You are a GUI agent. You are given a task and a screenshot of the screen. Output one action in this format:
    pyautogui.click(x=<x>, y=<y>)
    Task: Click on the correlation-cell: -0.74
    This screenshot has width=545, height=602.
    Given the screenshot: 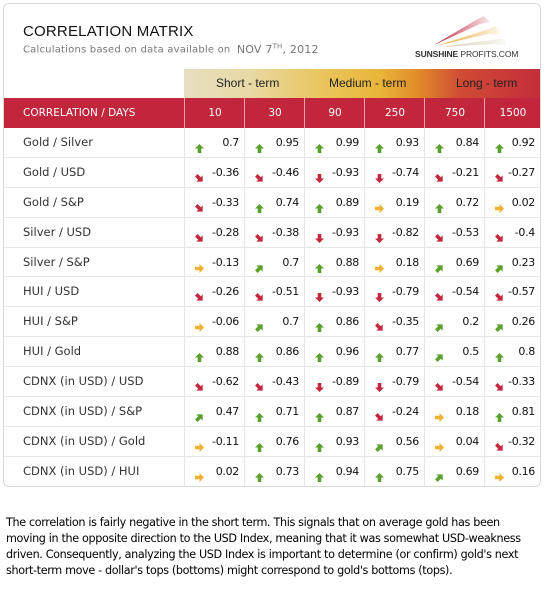 What is the action you would take?
    pyautogui.click(x=394, y=172)
    